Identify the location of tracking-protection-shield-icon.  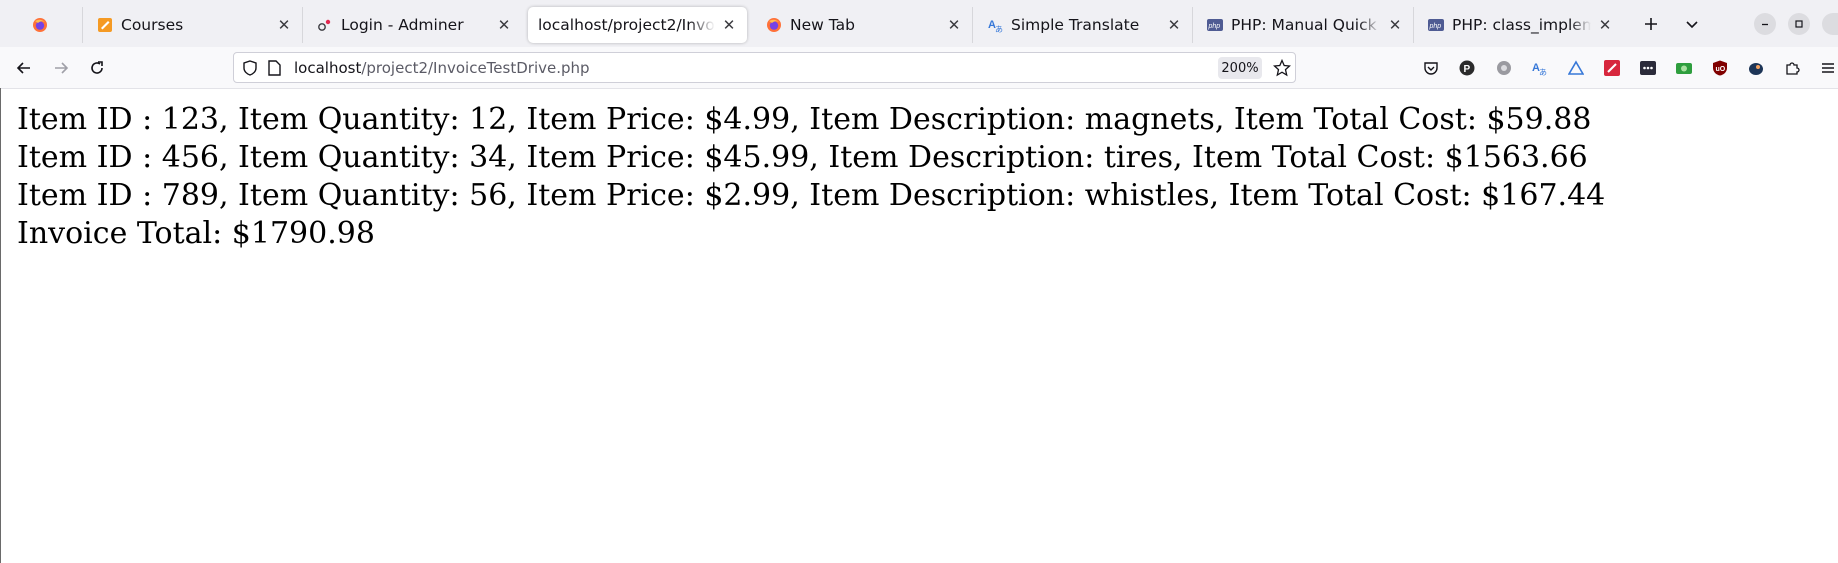
(250, 70).